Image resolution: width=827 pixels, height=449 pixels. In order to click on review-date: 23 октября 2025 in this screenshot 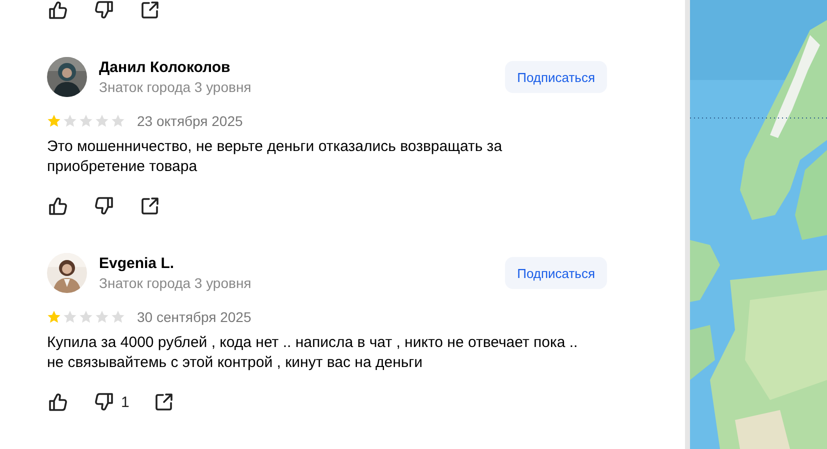, I will do `click(190, 121)`.